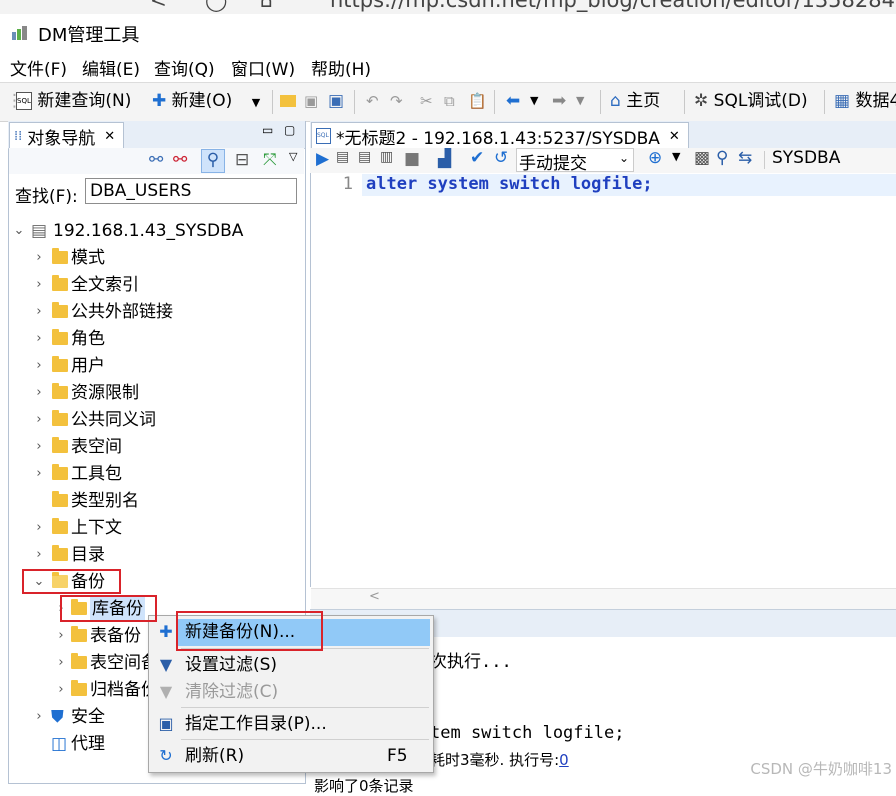 The width and height of the screenshot is (896, 796). What do you see at coordinates (154, 501) in the screenshot?
I see `tree-node-item: 类型别名` at bounding box center [154, 501].